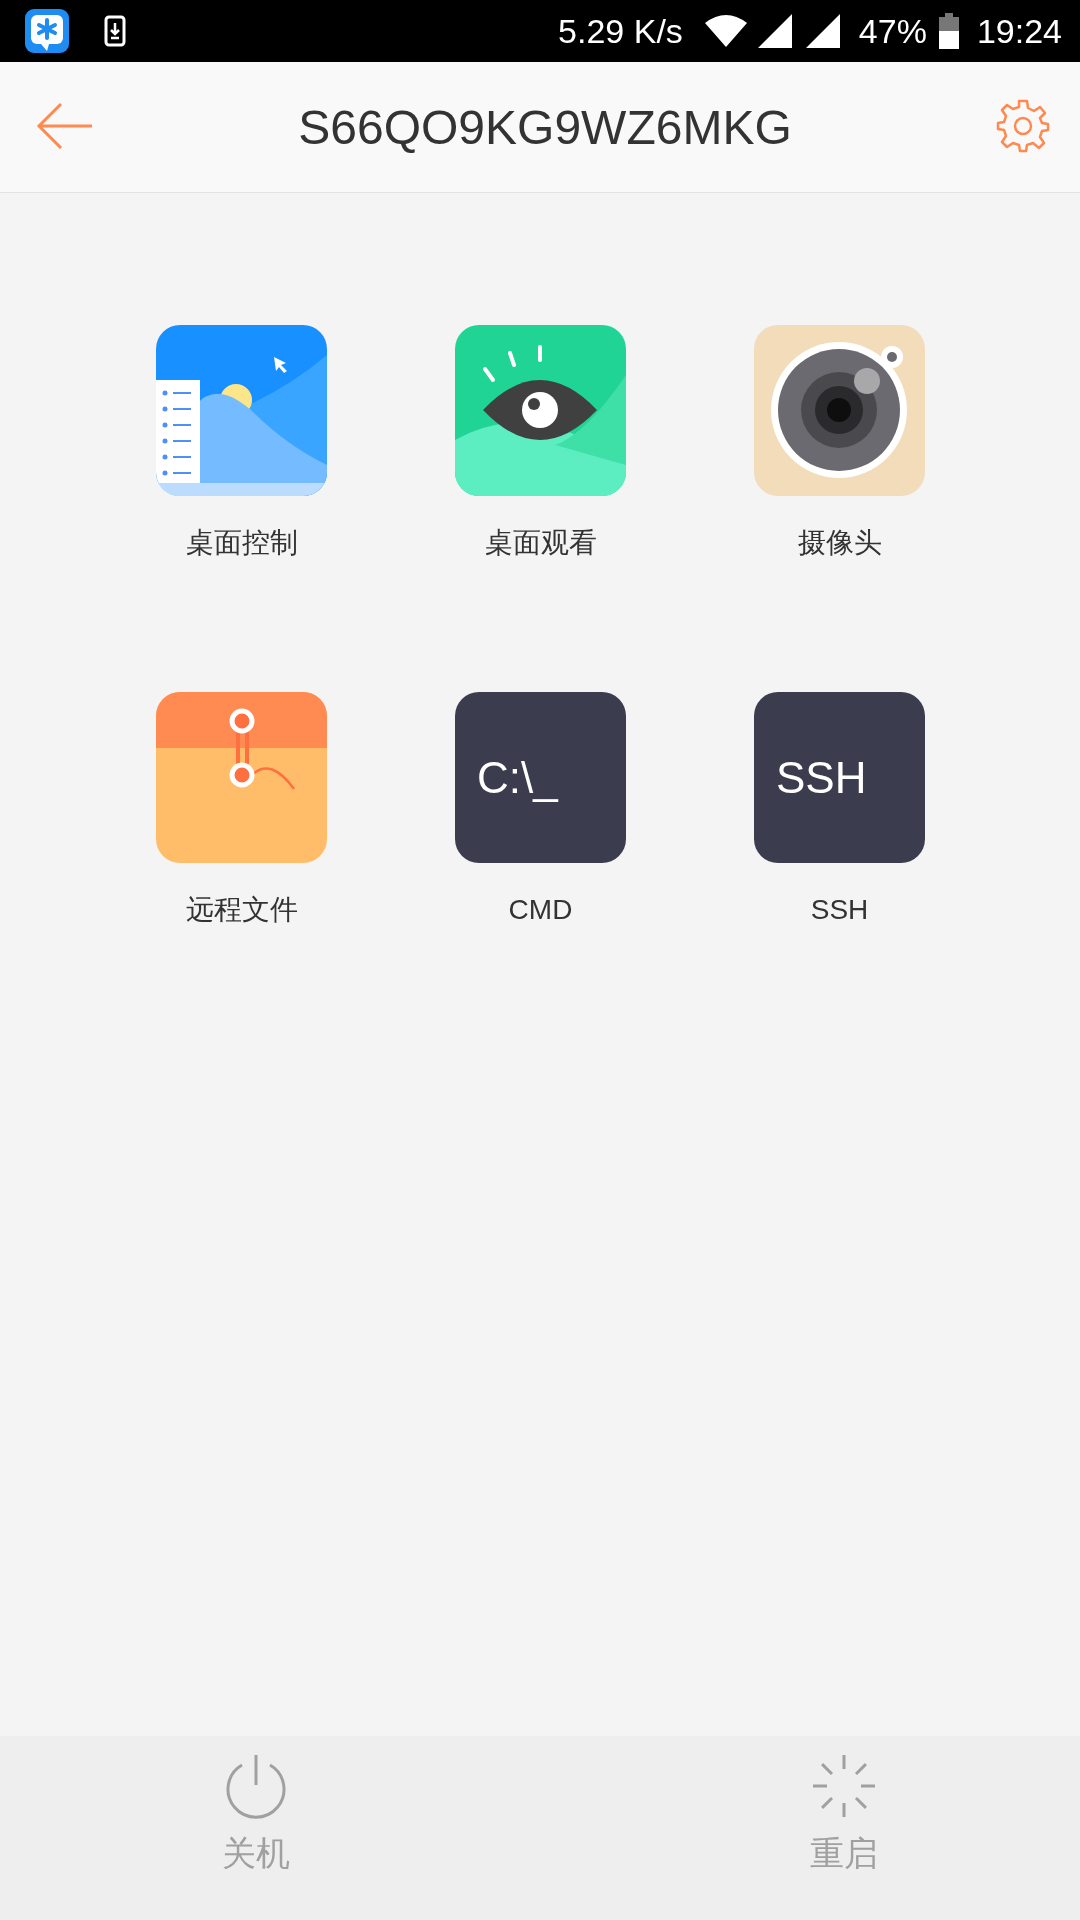 The image size is (1080, 1920). I want to click on tile-label: 远程文件, so click(241, 910).